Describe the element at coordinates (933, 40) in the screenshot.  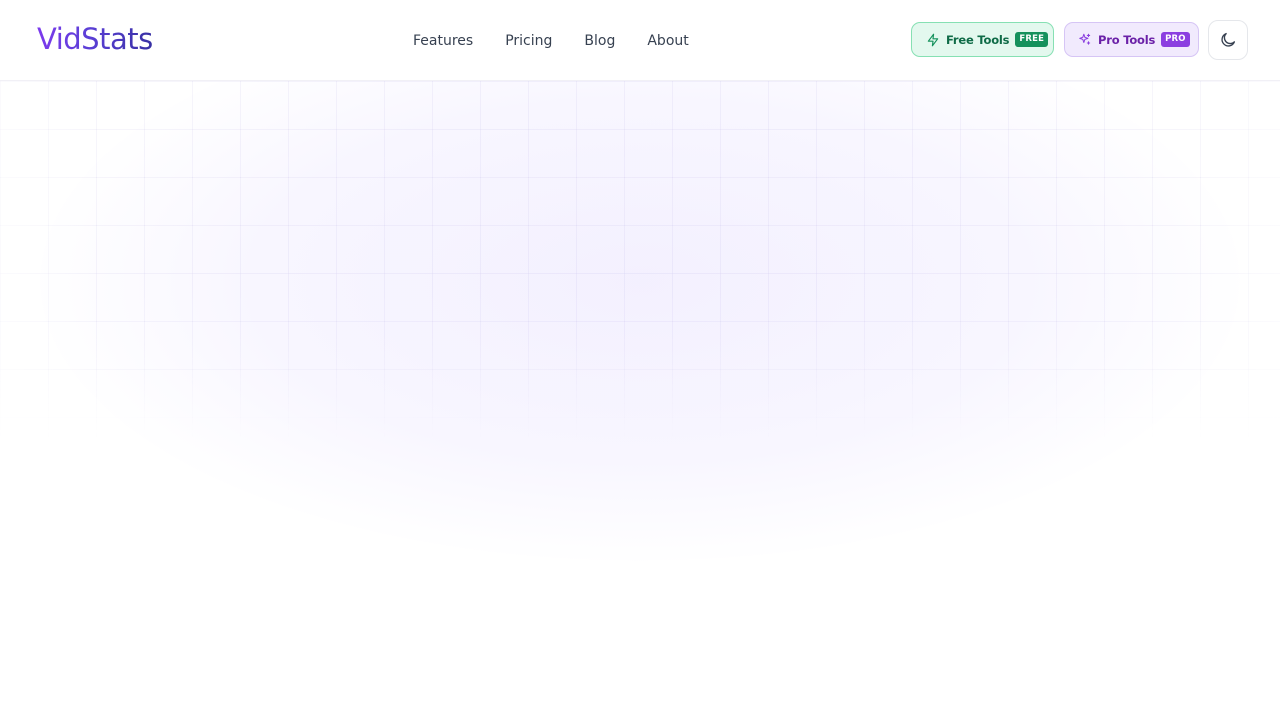
I see `lightning-icon` at that location.